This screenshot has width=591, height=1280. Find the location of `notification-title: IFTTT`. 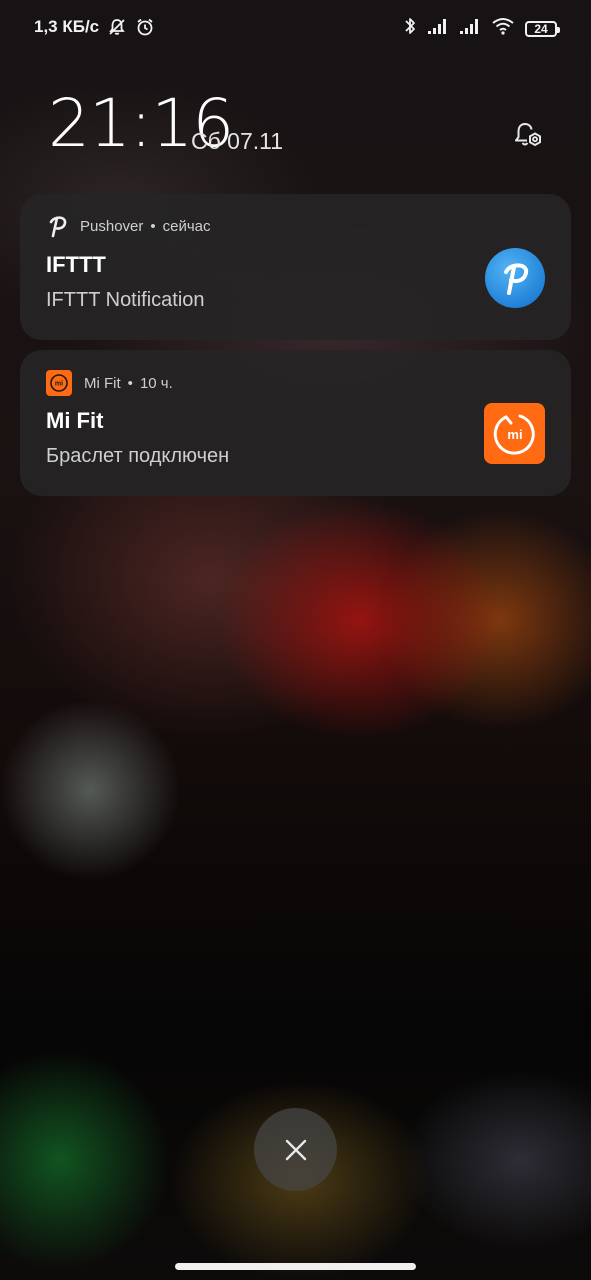

notification-title: IFTTT is located at coordinates (76, 264).